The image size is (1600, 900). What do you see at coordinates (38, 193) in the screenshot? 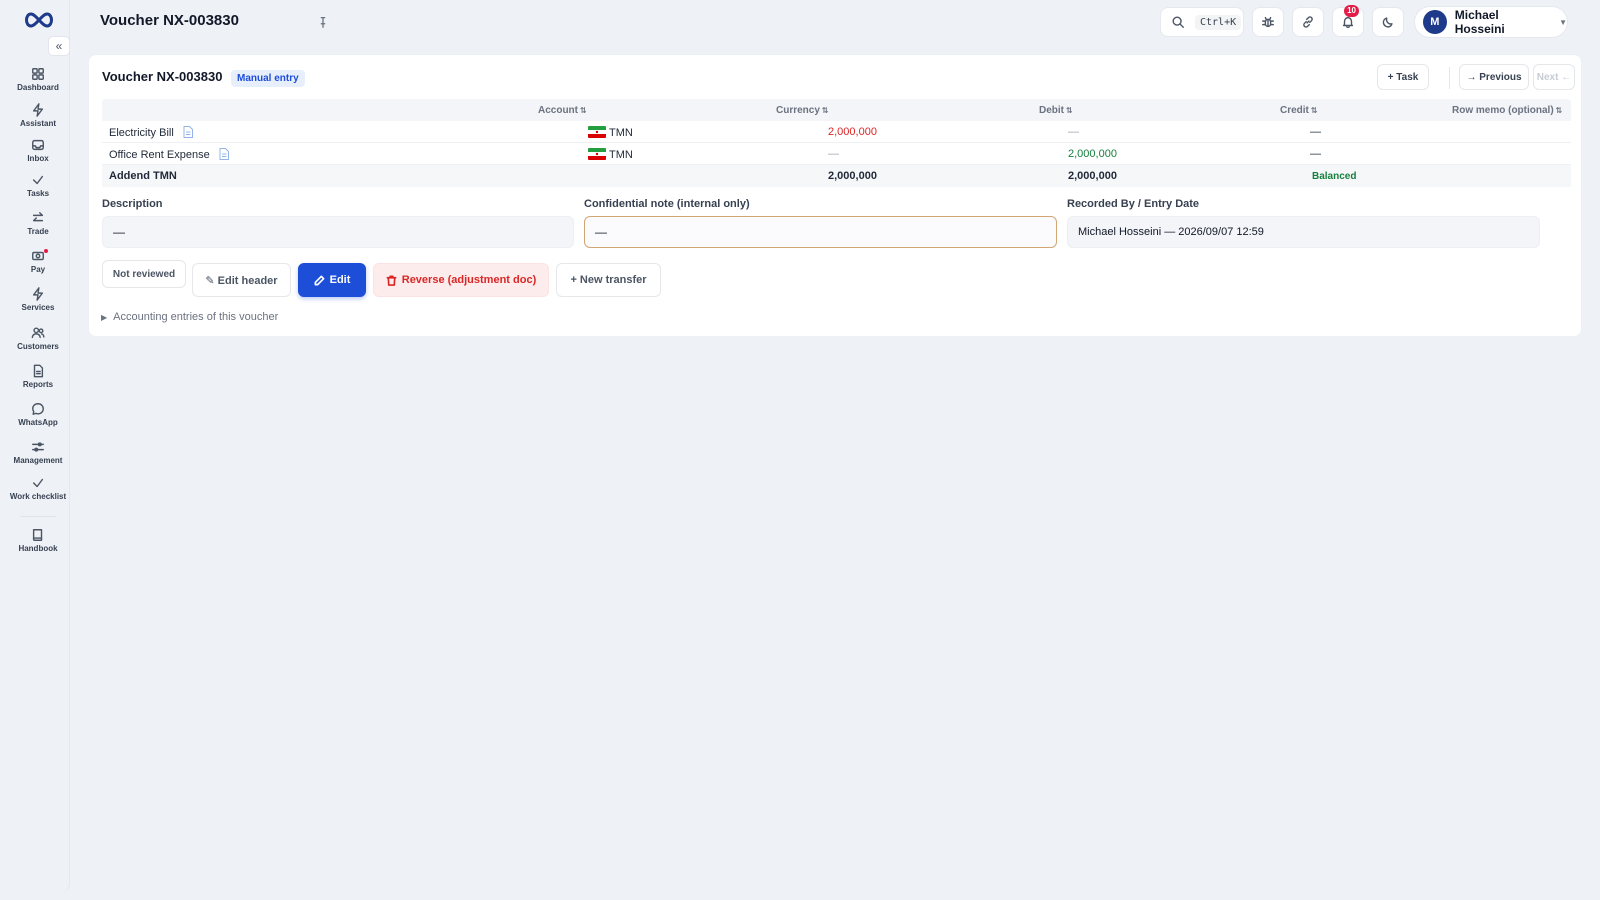
I see `sidebar-item-label: Tasks` at bounding box center [38, 193].